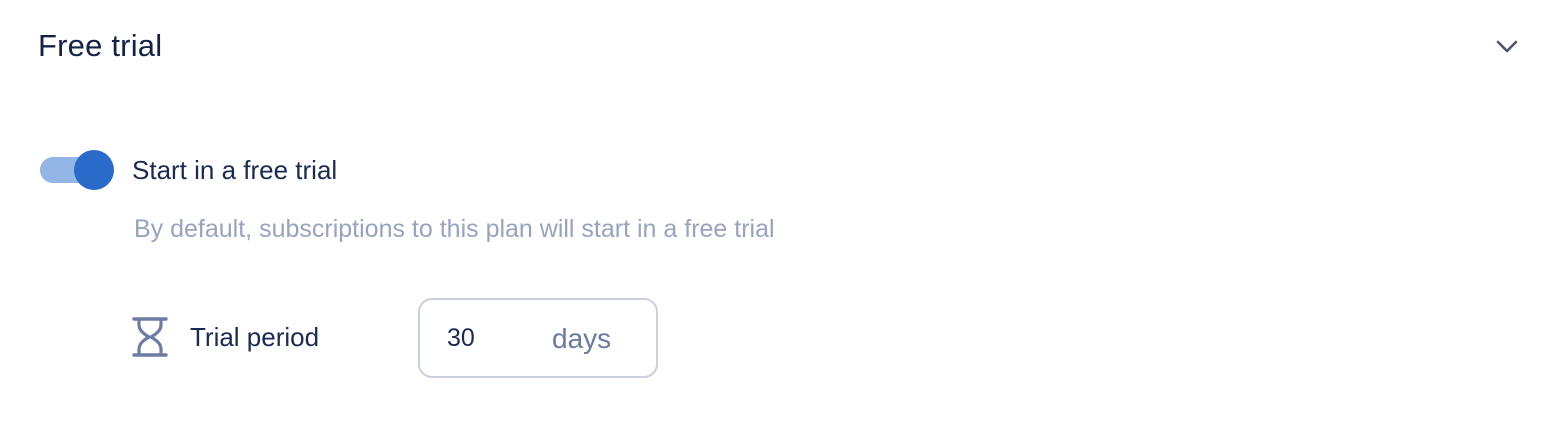 This screenshot has width=1560, height=426. I want to click on hourglass-icon, so click(150, 337).